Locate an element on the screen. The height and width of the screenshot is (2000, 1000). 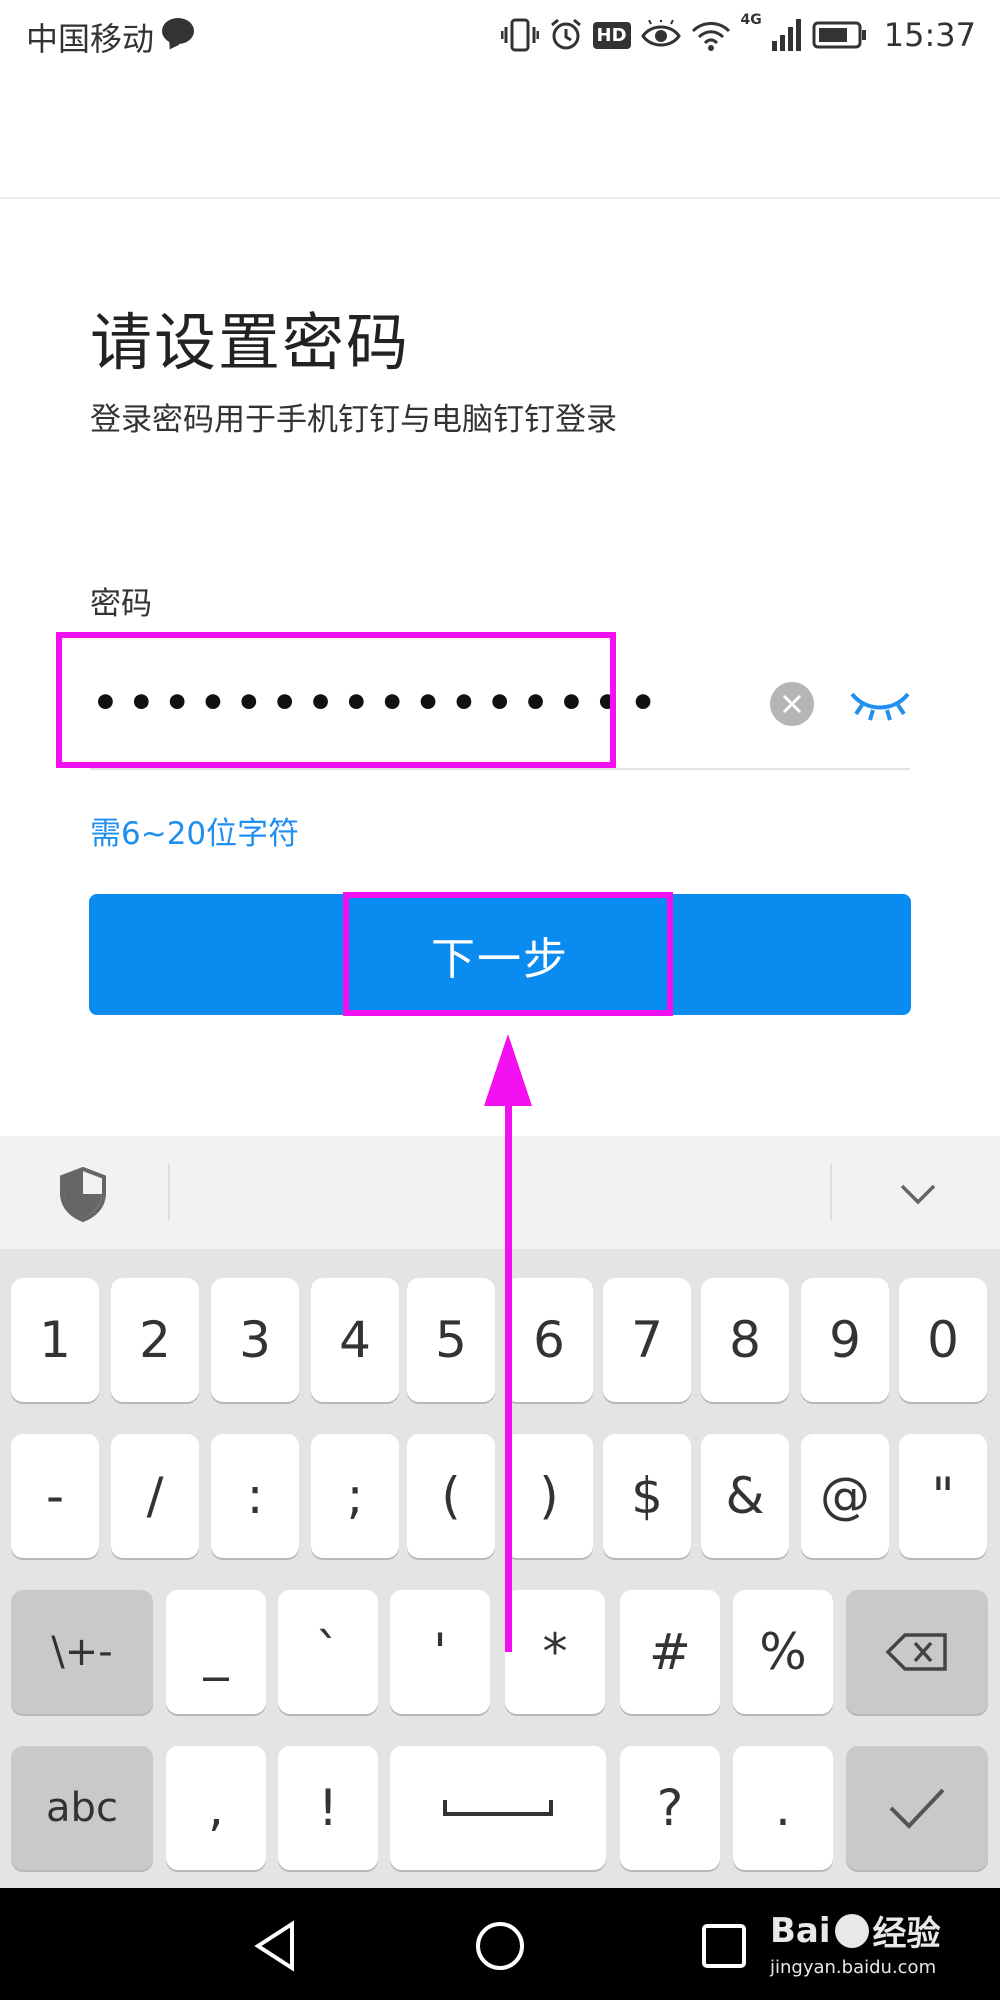
backspace-key is located at coordinates (917, 1652).